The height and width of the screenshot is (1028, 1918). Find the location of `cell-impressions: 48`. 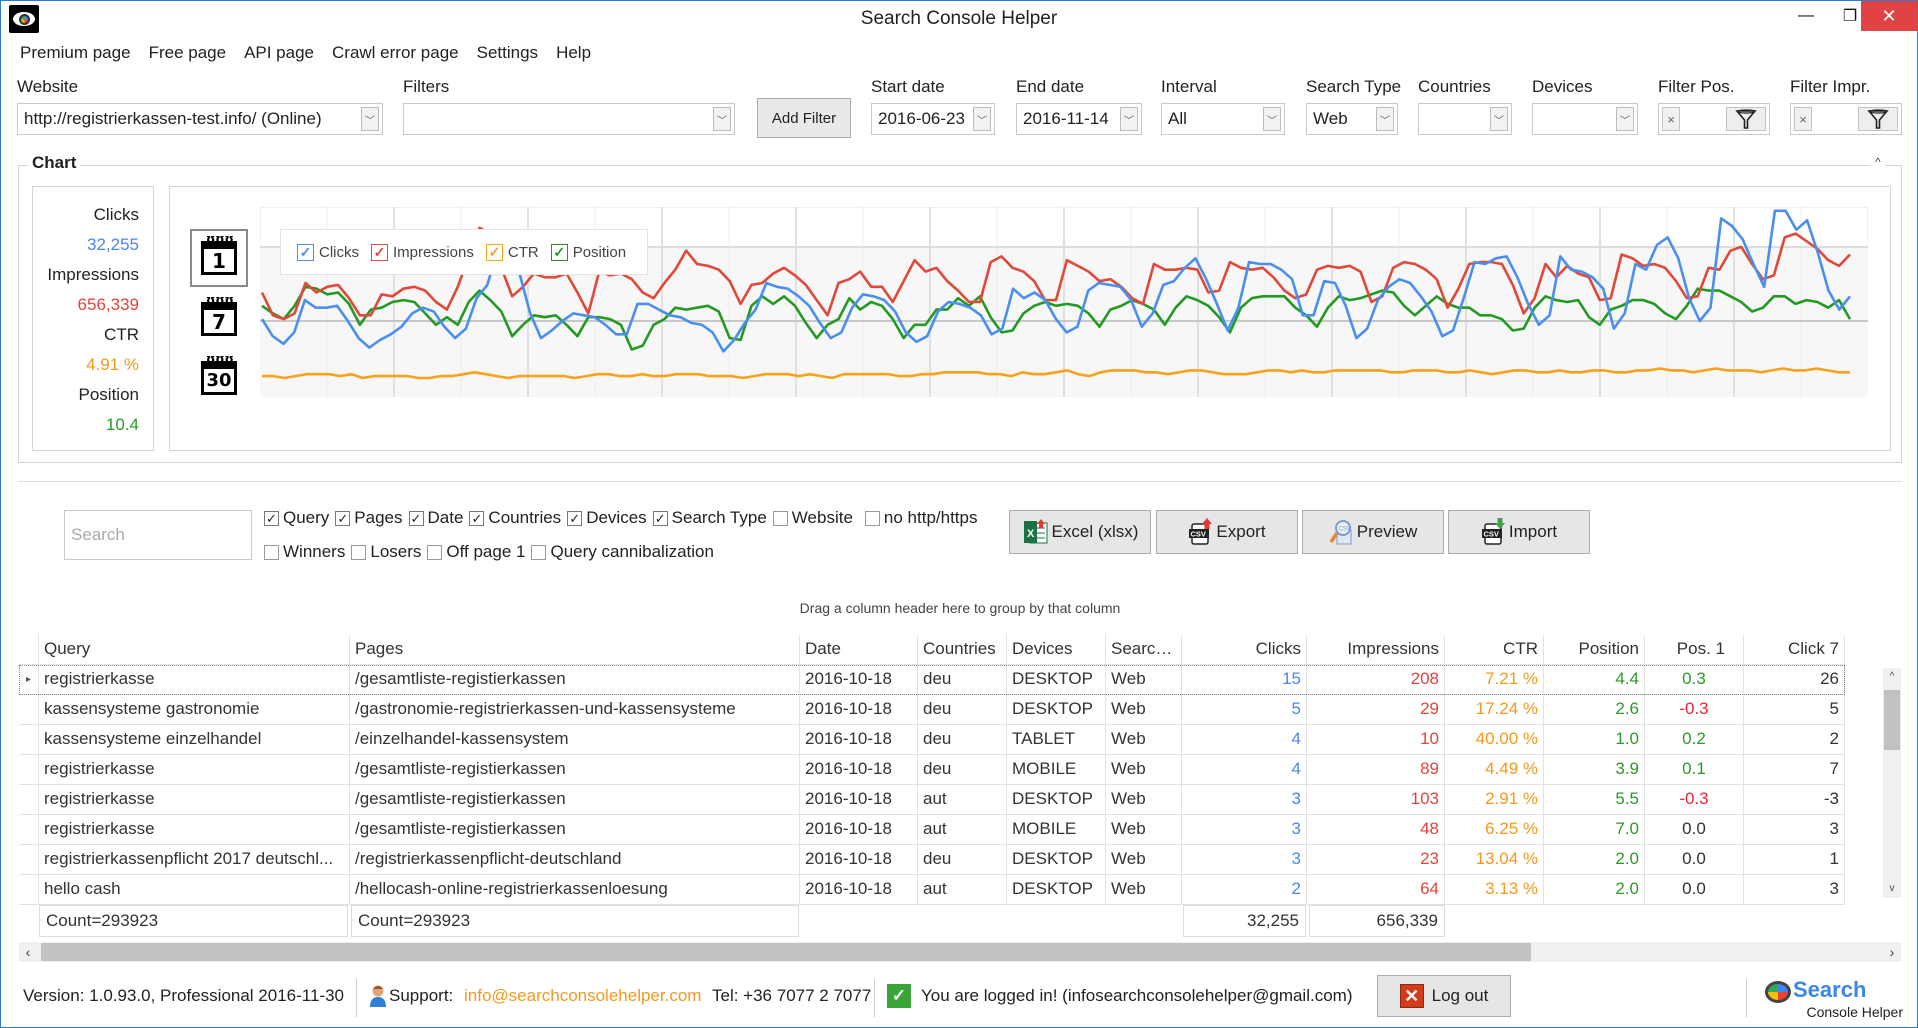

cell-impressions: 48 is located at coordinates (1376, 830).